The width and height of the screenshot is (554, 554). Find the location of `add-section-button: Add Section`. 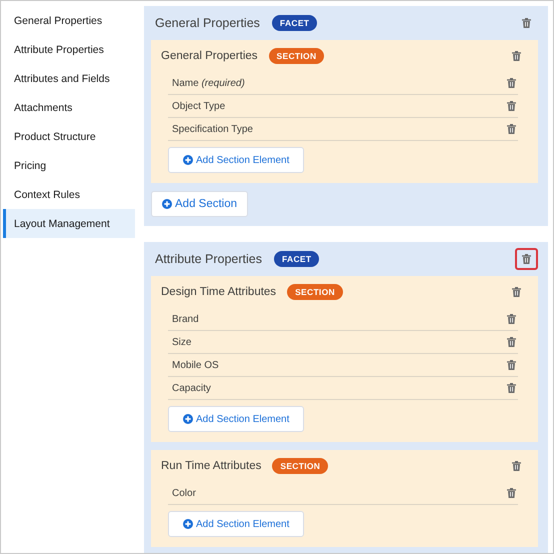

add-section-button: Add Section is located at coordinates (199, 204).